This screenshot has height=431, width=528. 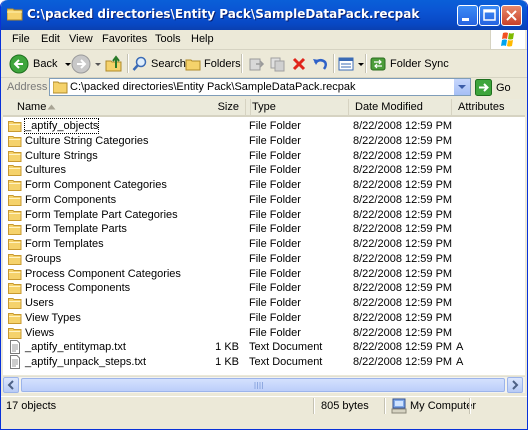 I want to click on folders-label: Folders, so click(x=222, y=63).